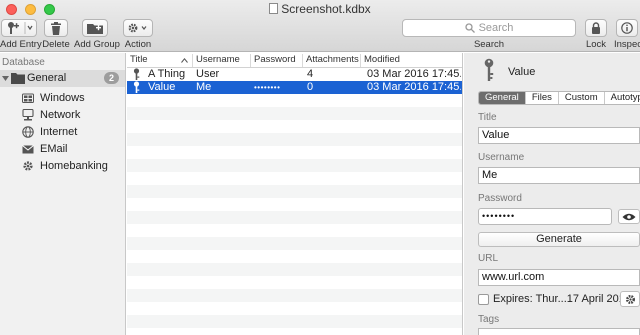  What do you see at coordinates (559, 135) in the screenshot?
I see `title-field: Value` at bounding box center [559, 135].